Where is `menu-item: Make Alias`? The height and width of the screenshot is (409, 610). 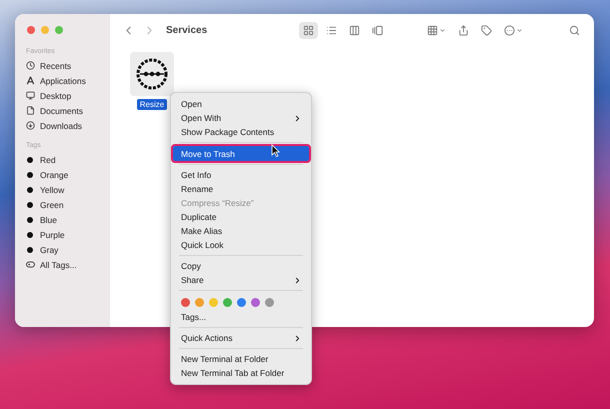 menu-item: Make Alias is located at coordinates (241, 231).